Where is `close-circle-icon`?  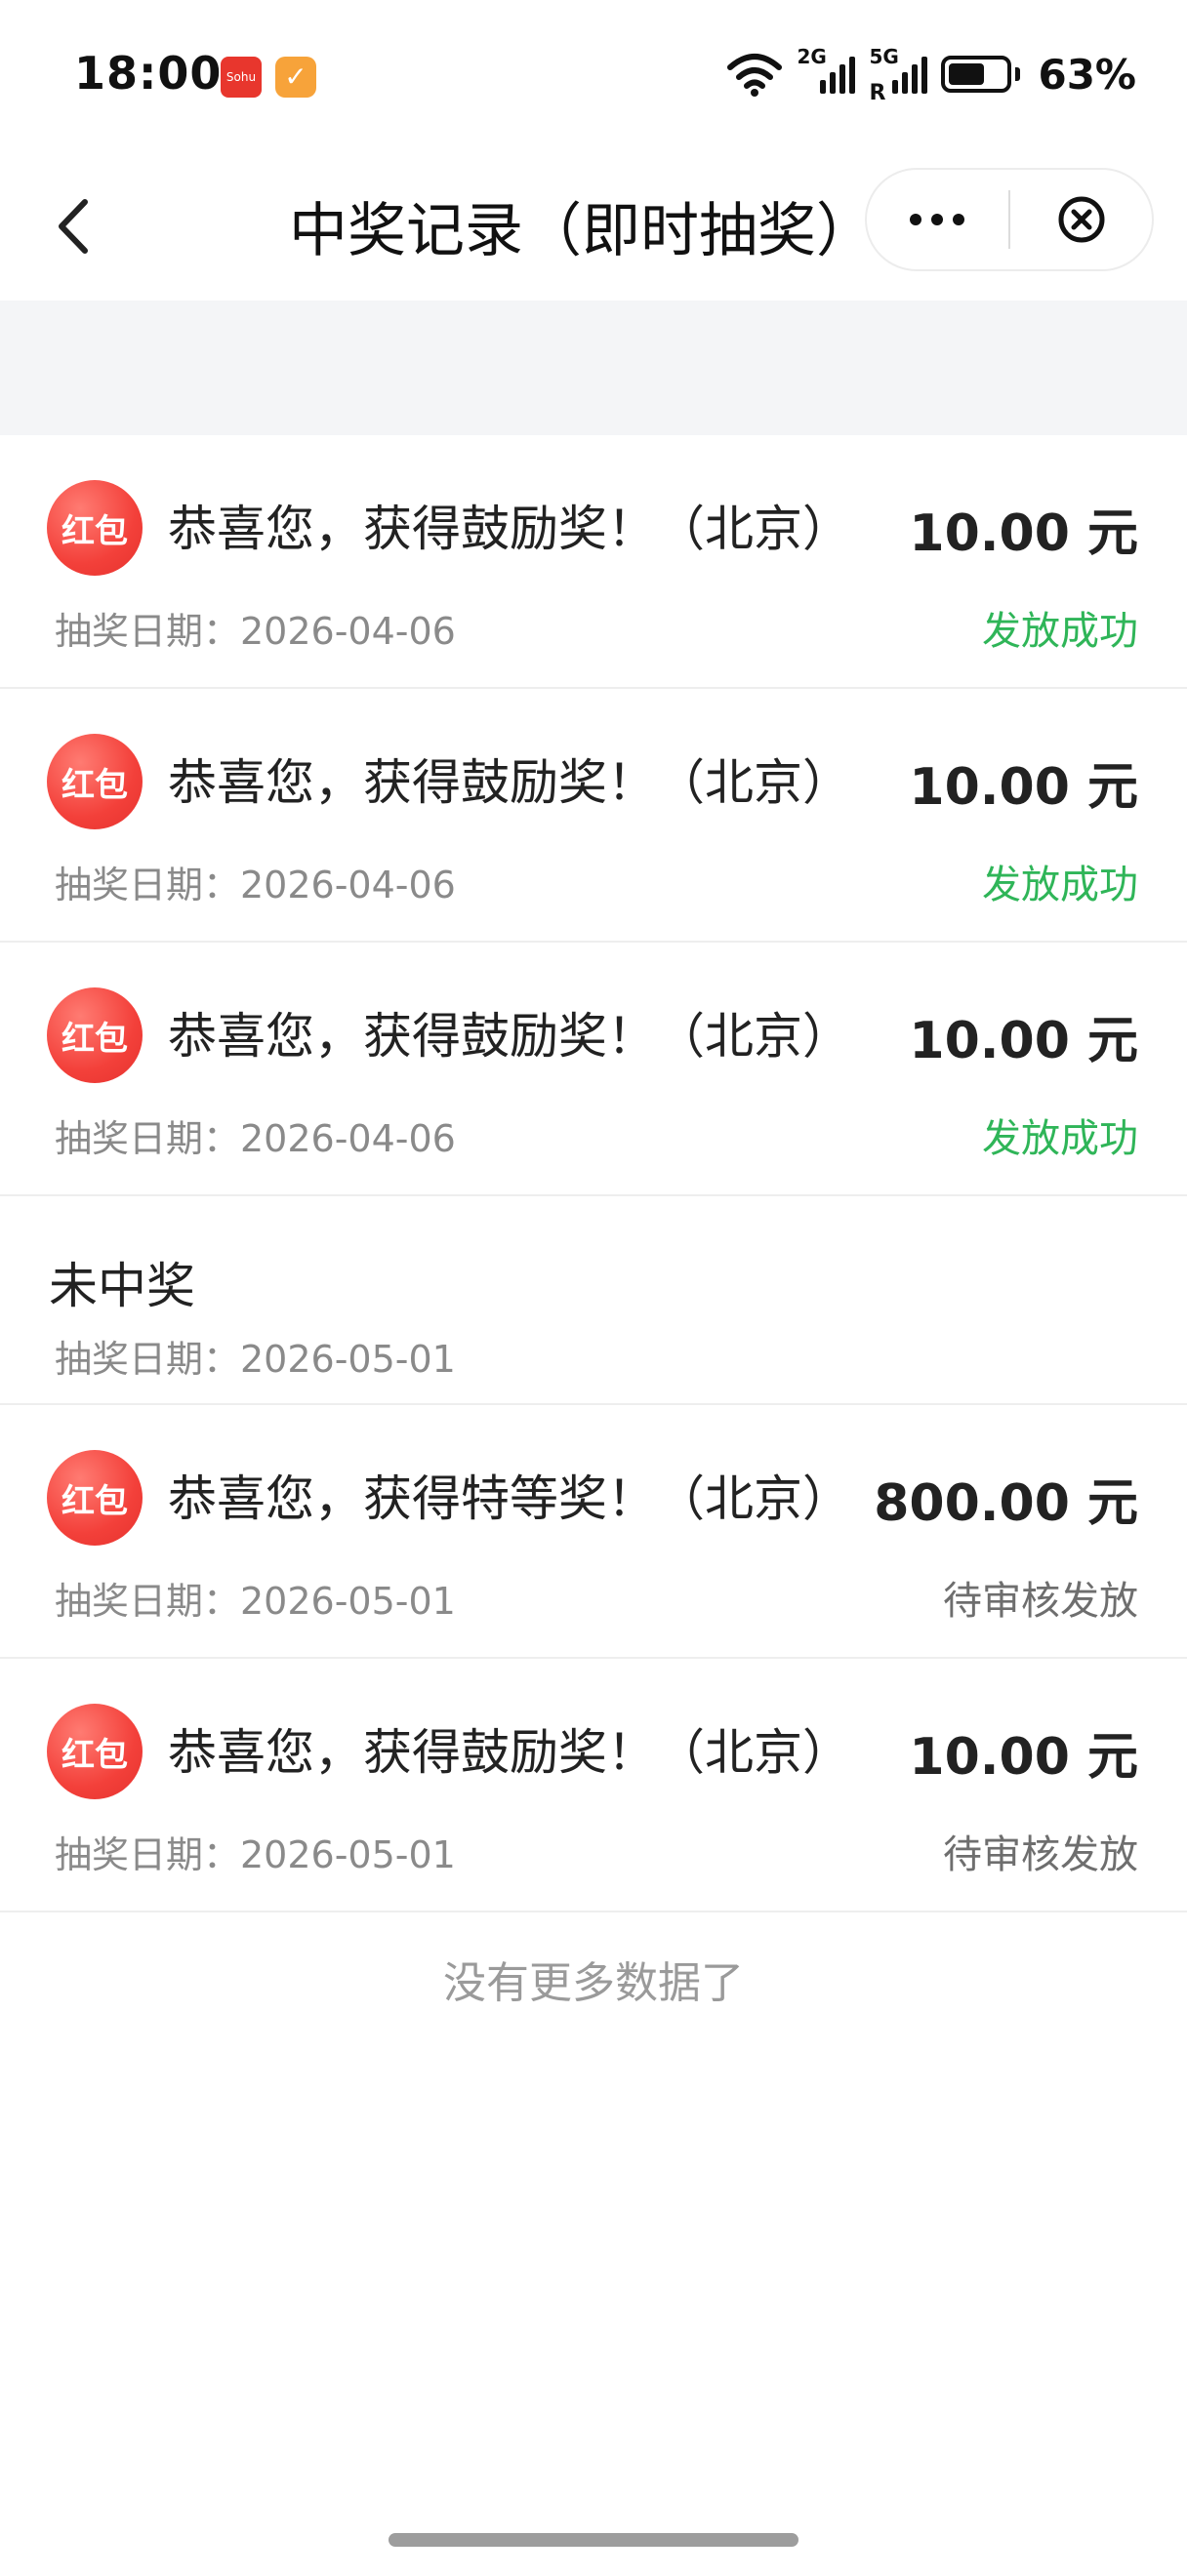
close-circle-icon is located at coordinates (1081, 219).